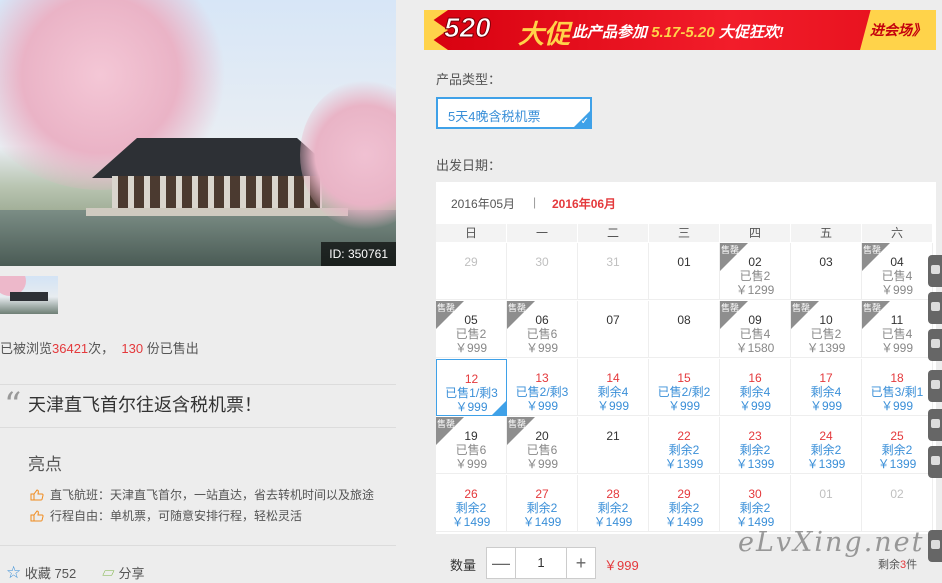 The height and width of the screenshot is (583, 942). I want to click on day-number: 30, so click(542, 262).